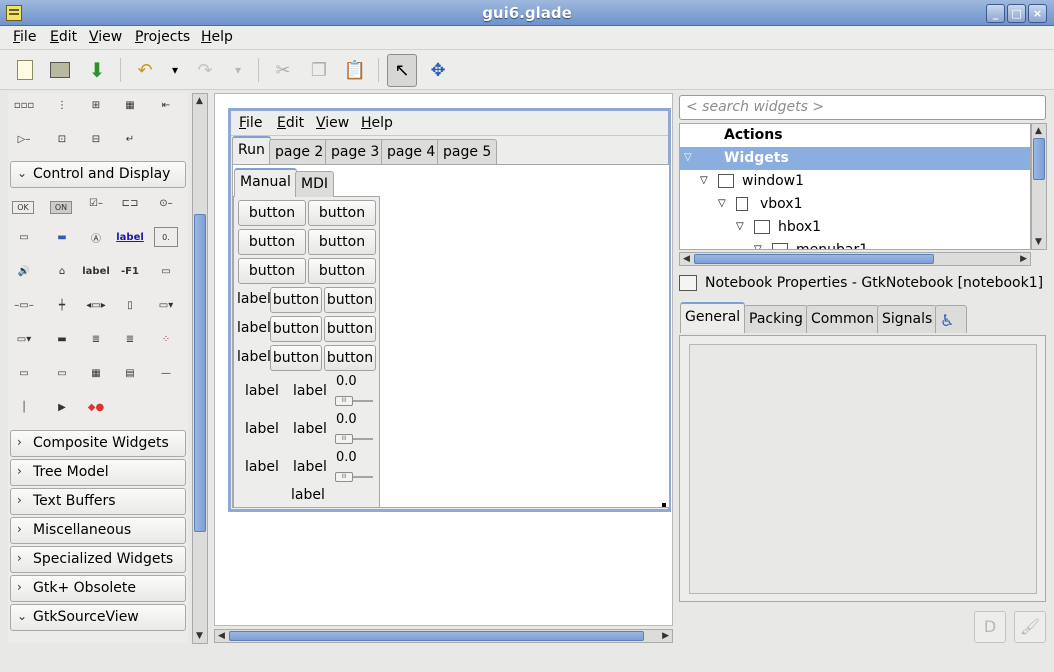  What do you see at coordinates (1037, 13) in the screenshot?
I see `close-button: ×` at bounding box center [1037, 13].